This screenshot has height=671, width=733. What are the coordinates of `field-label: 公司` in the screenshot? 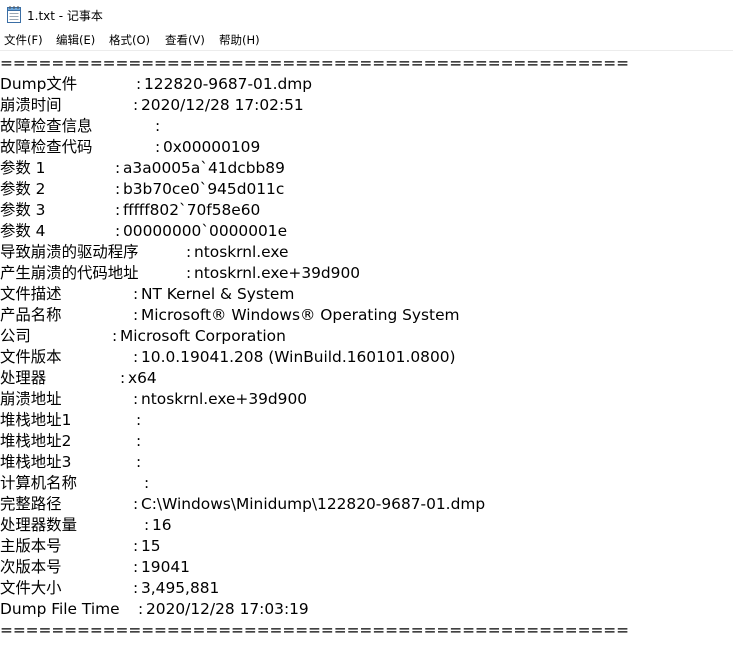 It's located at (15, 336).